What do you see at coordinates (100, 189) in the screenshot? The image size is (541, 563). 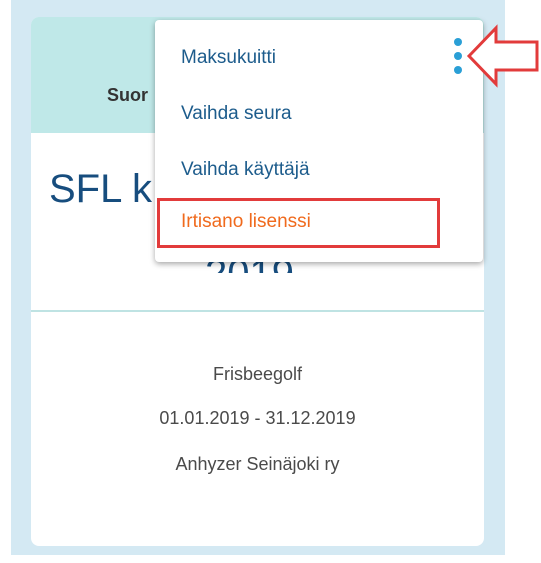 I see `license-title: SFL k` at bounding box center [100, 189].